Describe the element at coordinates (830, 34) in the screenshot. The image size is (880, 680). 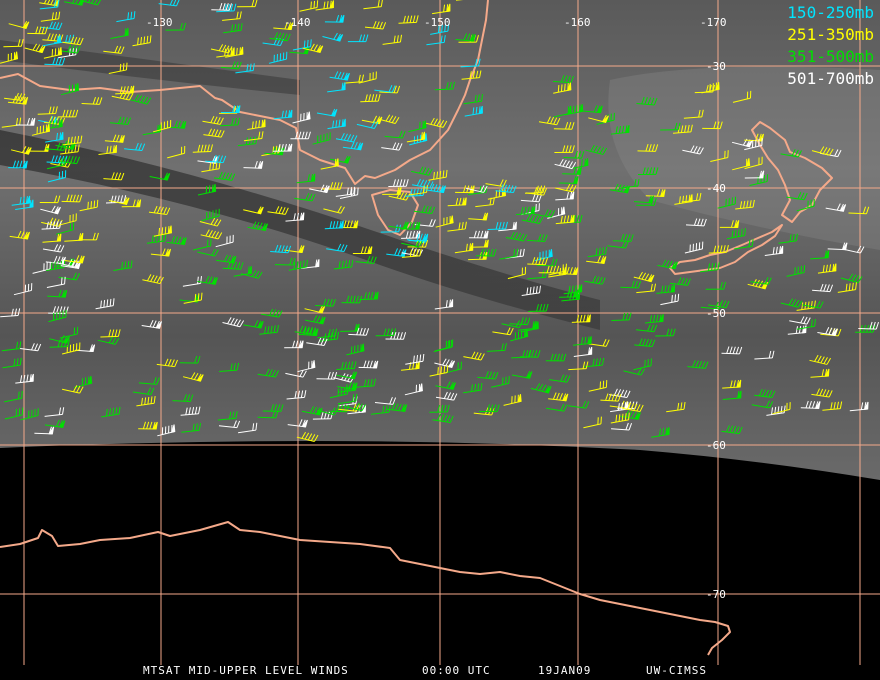
I see `legend-item-251-350mb: 251-350mb` at that location.